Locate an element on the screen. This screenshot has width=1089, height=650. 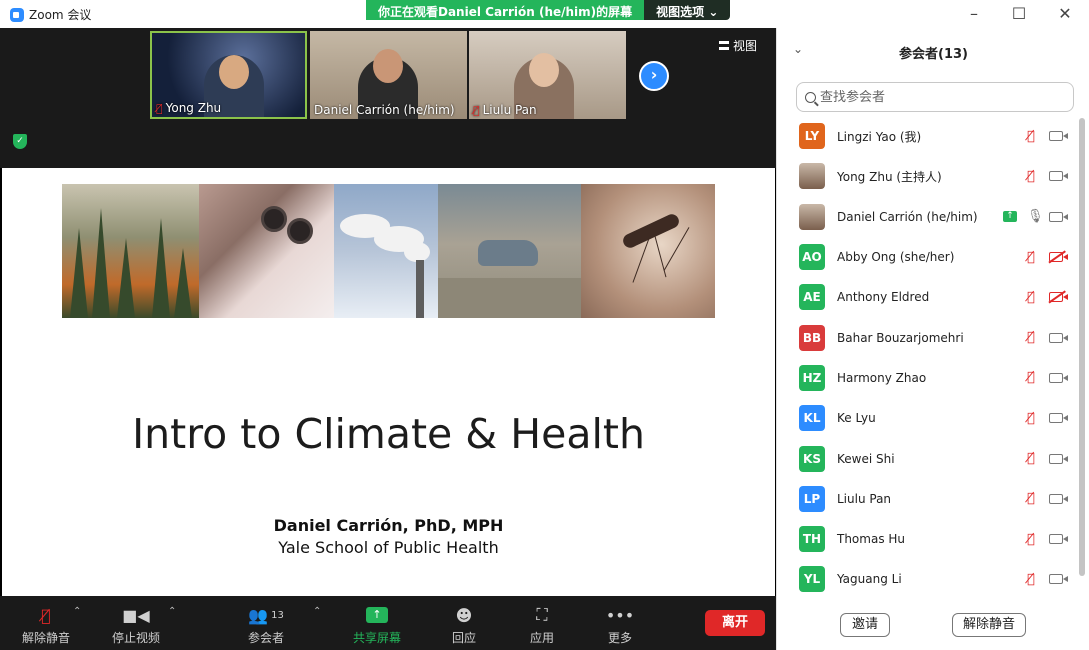
participant-row: Yong Zhu (主持人) 🎙̸ is located at coordinates (927, 176).